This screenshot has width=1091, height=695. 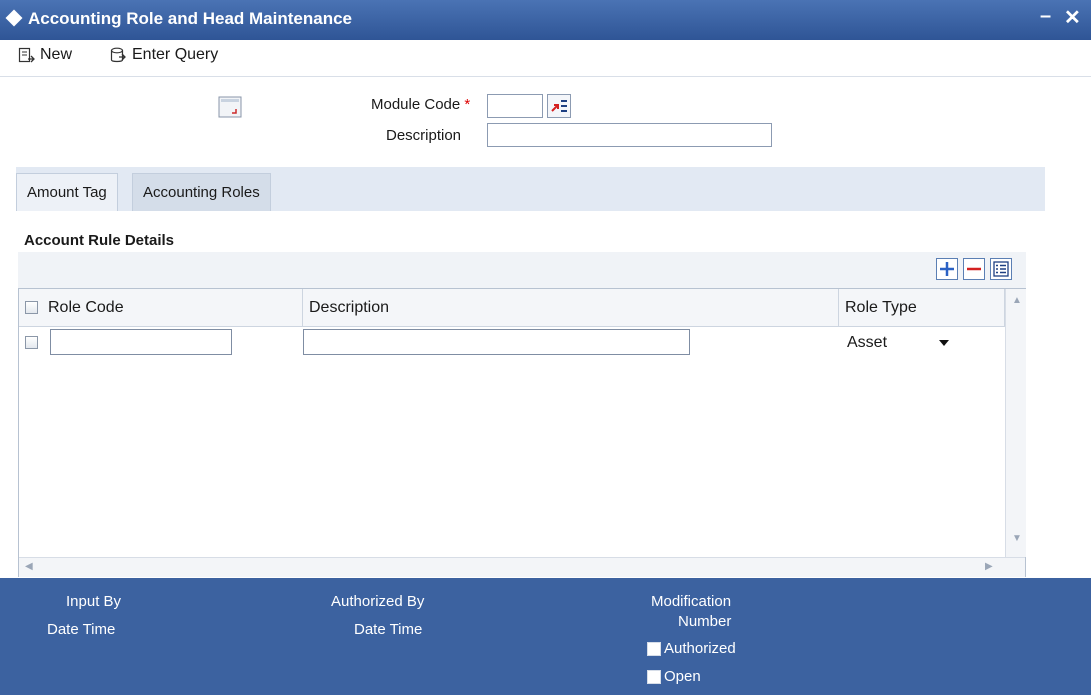 I want to click on table-row: Asset, so click(x=512, y=343).